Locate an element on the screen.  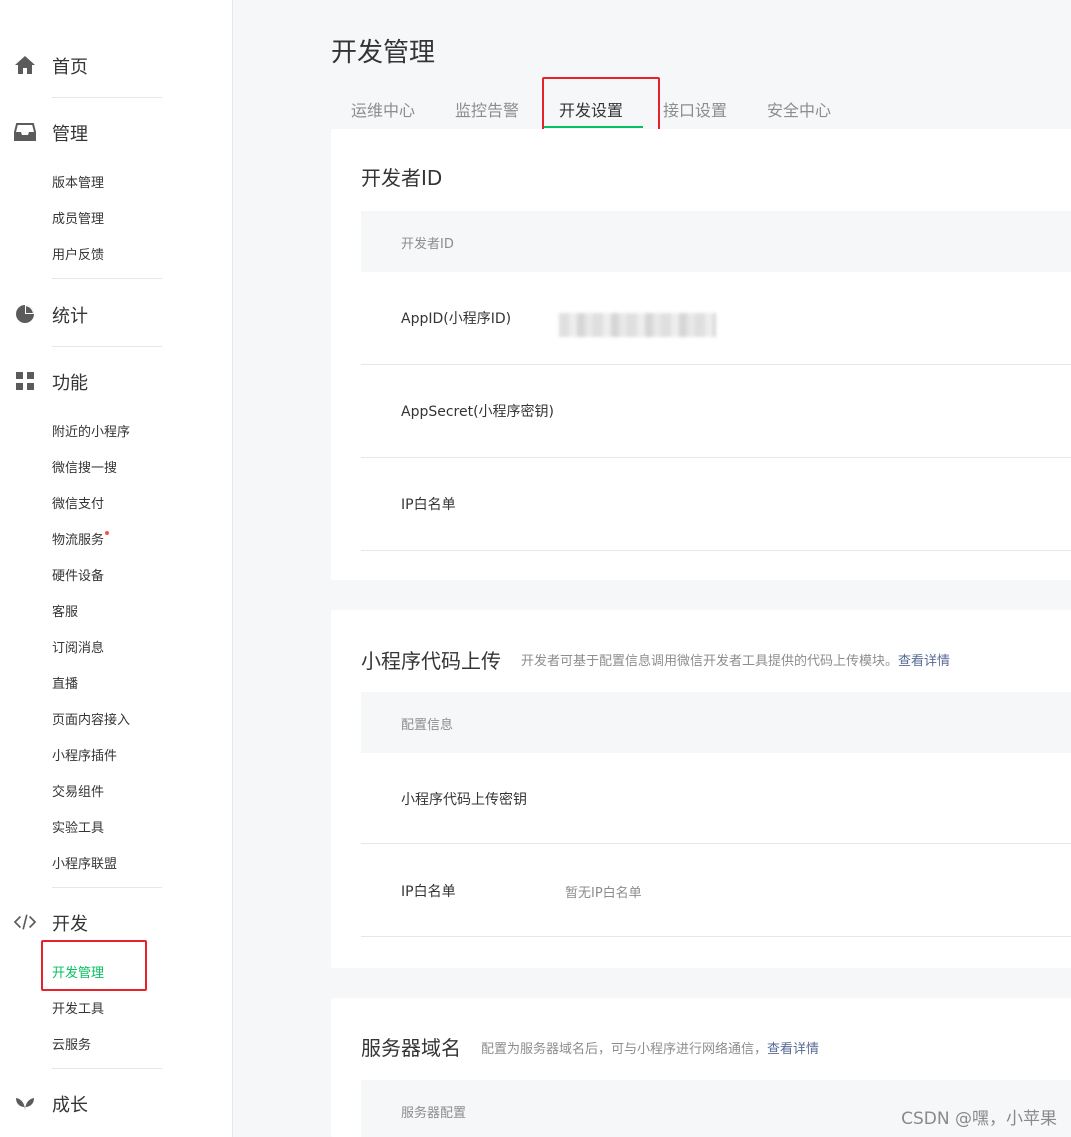
tab-security-center: 安全中心 is located at coordinates (799, 109).